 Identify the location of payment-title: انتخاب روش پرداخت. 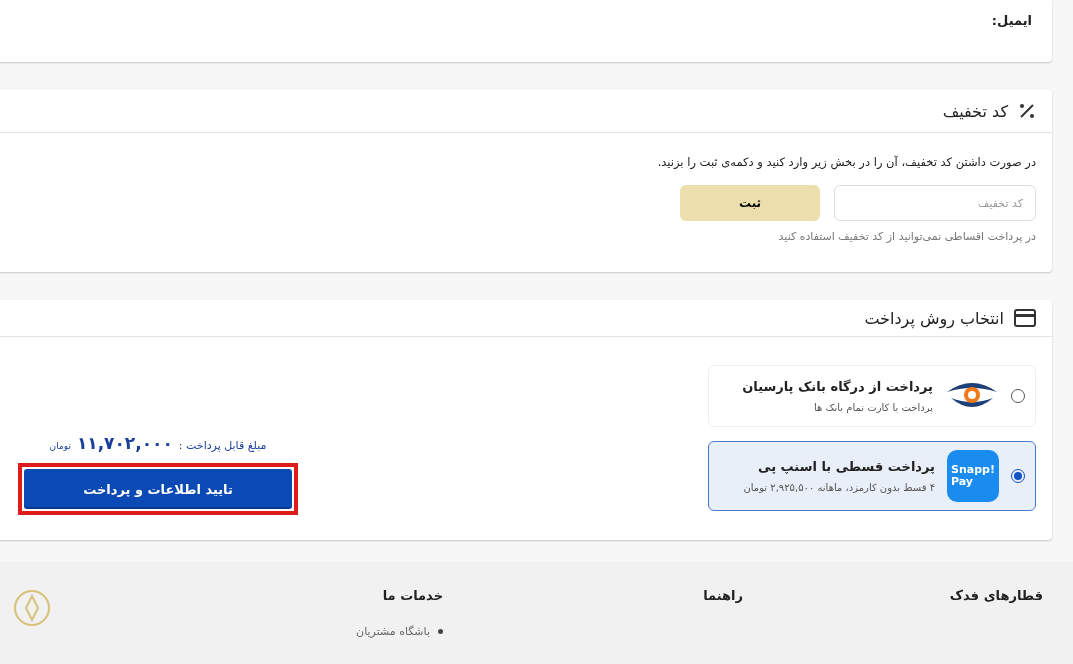
(934, 318).